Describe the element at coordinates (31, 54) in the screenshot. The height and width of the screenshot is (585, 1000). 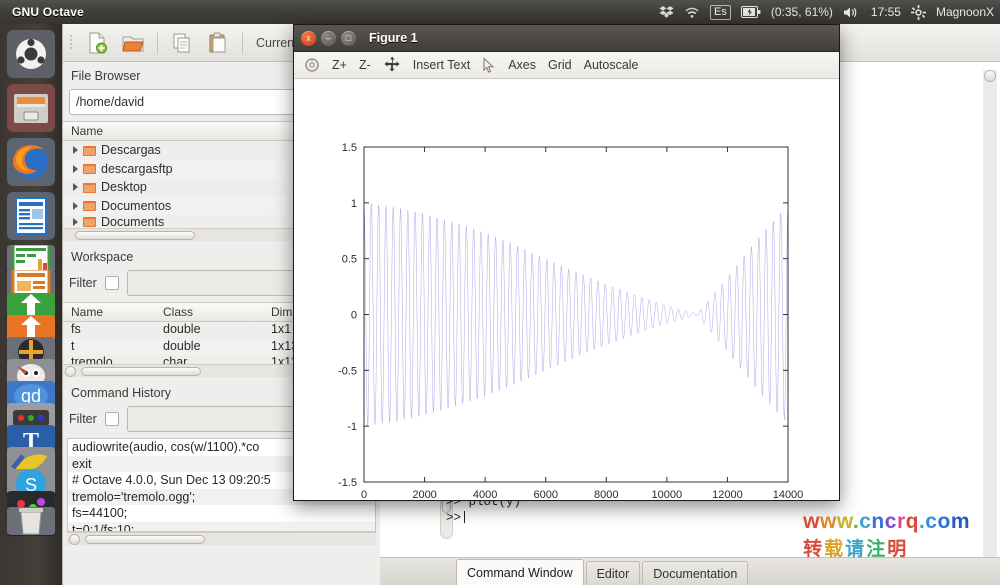
I see `launcher-item-ubuntu-dash-icon` at that location.